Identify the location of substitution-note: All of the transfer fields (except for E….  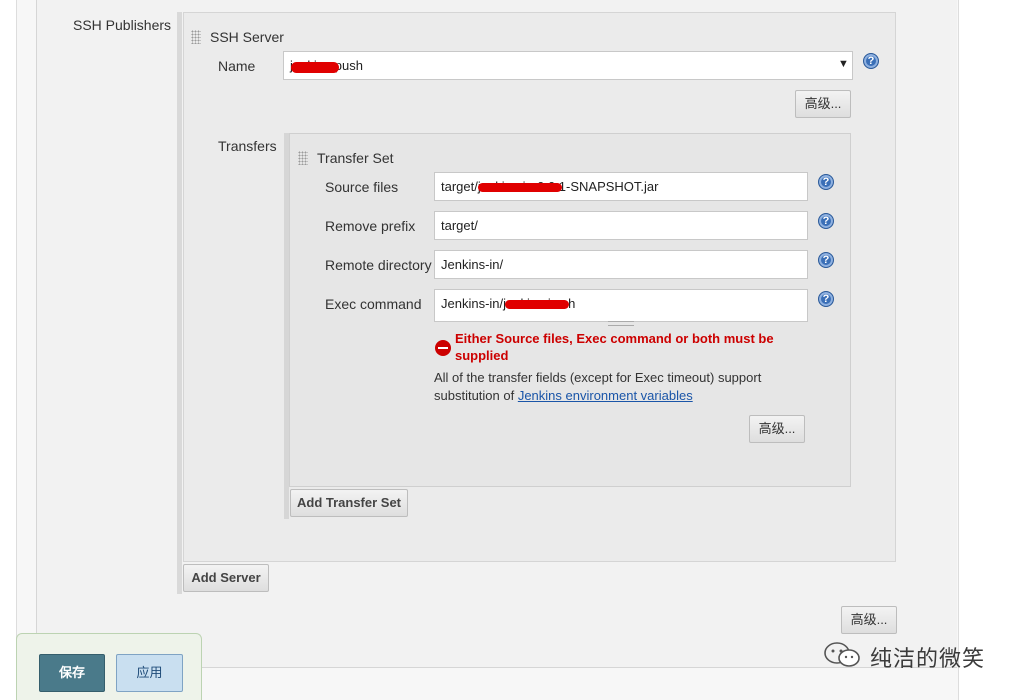
(619, 387).